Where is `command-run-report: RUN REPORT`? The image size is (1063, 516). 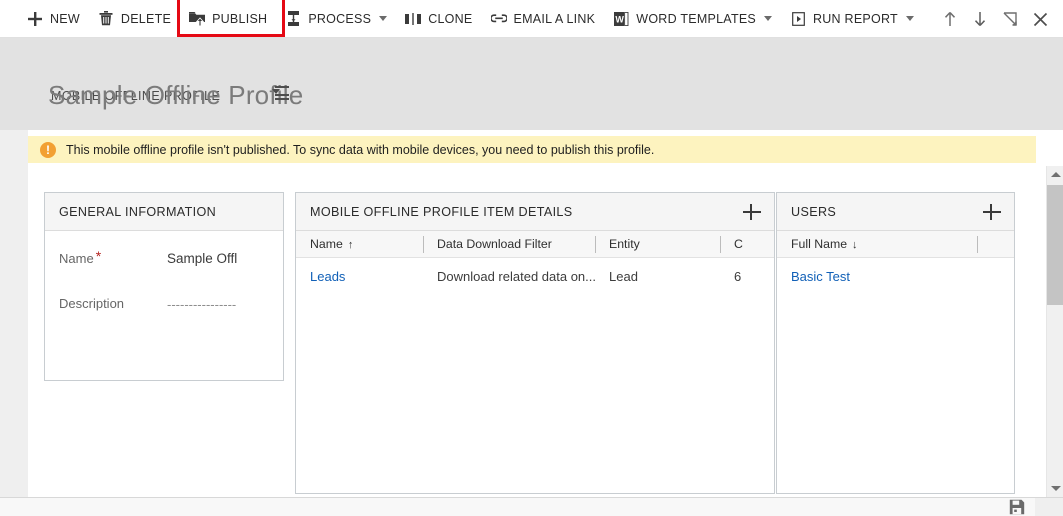 command-run-report: RUN REPORT is located at coordinates (852, 19).